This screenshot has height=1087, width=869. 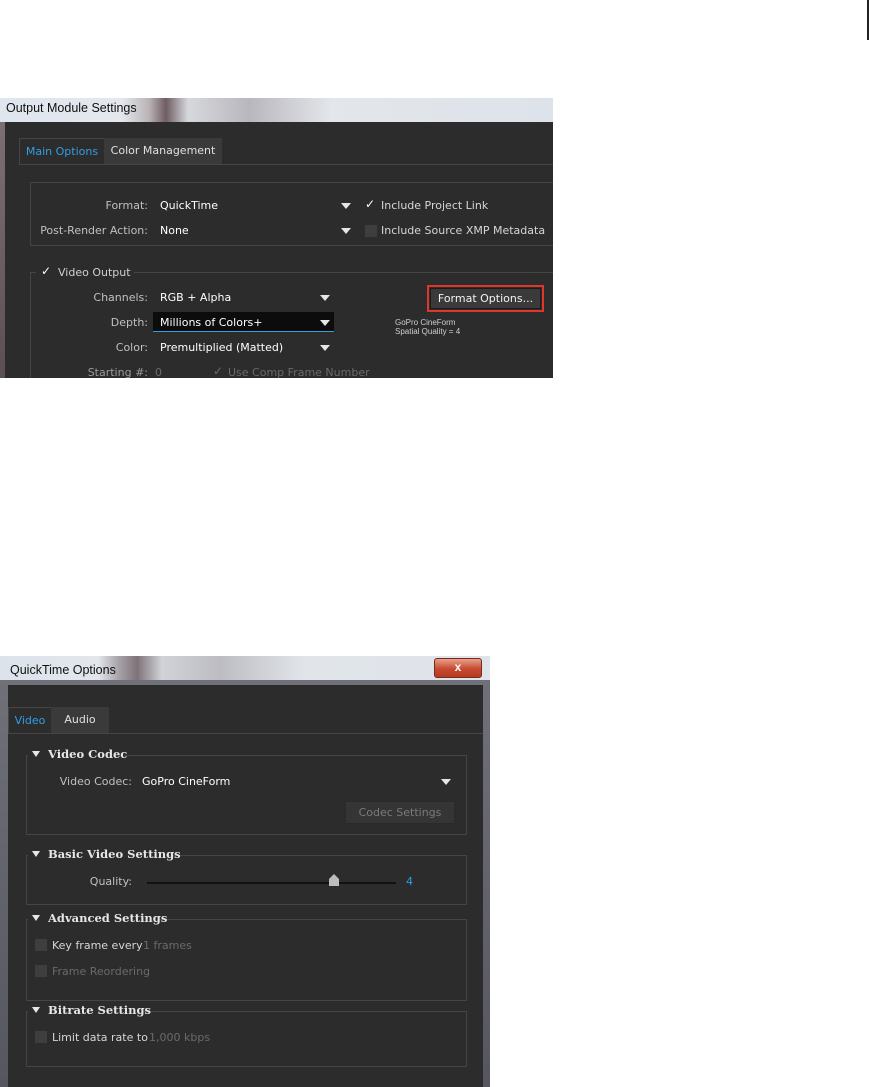 What do you see at coordinates (246, 960) in the screenshot?
I see `advanced-settings-group` at bounding box center [246, 960].